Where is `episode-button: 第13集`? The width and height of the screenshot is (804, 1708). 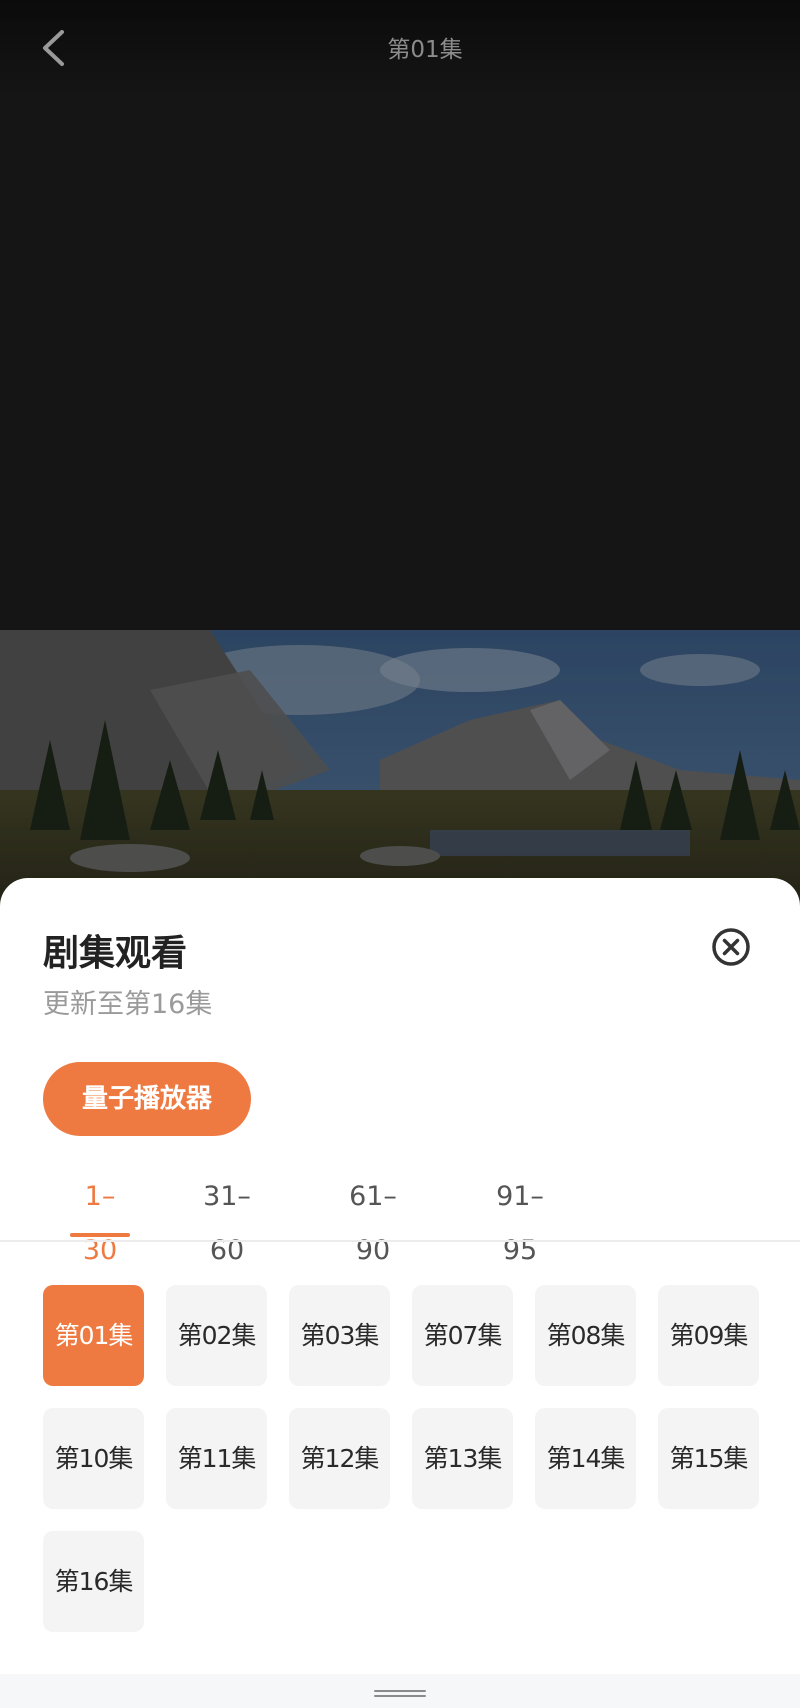
episode-button: 第13集 is located at coordinates (462, 1458).